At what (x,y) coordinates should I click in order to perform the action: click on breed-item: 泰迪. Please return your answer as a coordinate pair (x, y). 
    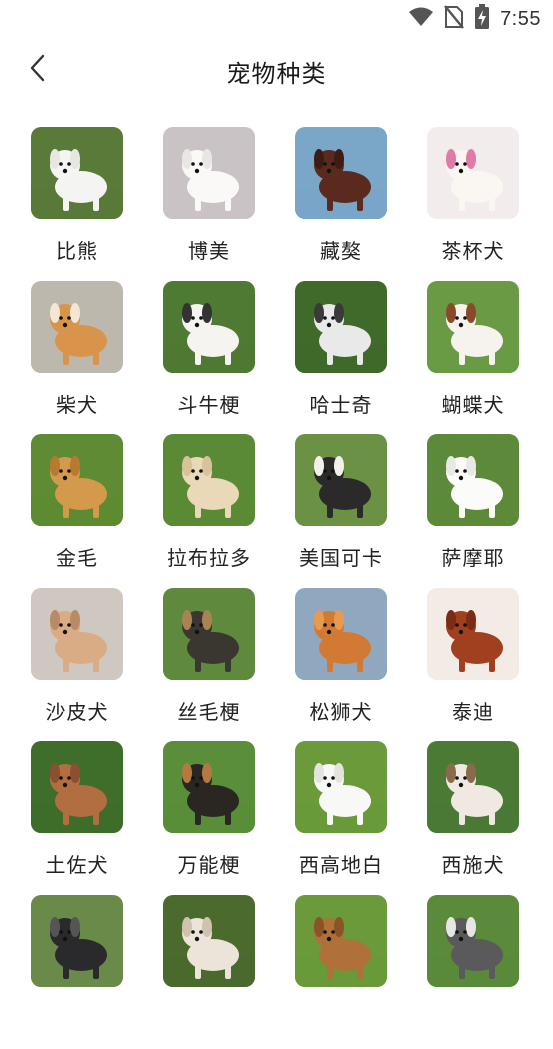
    Looking at the image, I should click on (473, 665).